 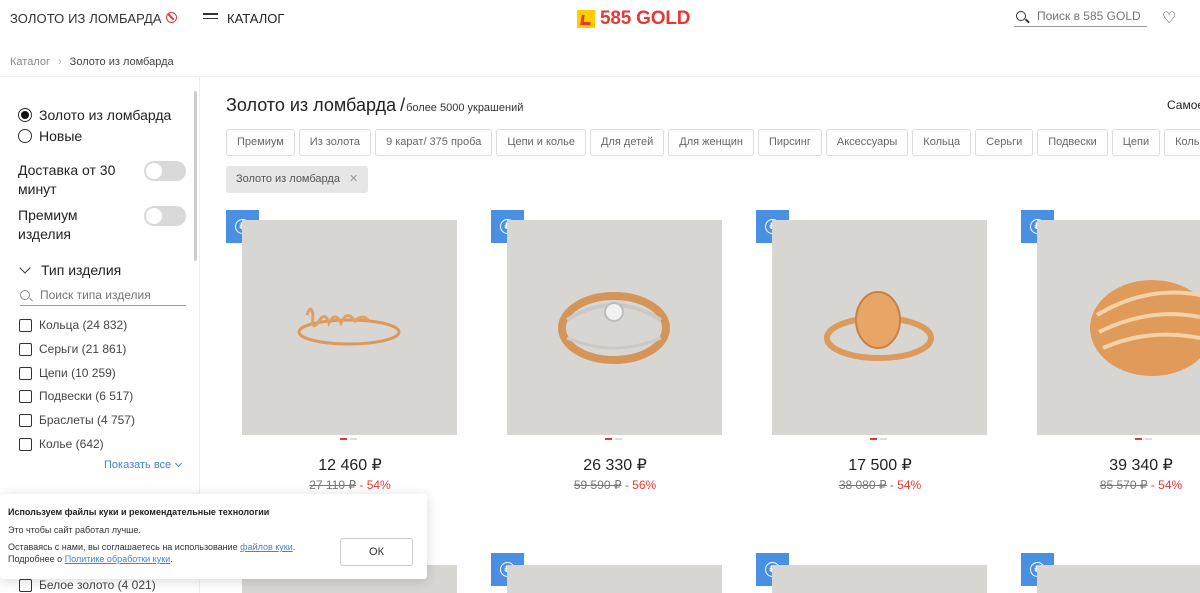 What do you see at coordinates (255, 18) in the screenshot?
I see `catalog-link: КАТАЛОГ` at bounding box center [255, 18].